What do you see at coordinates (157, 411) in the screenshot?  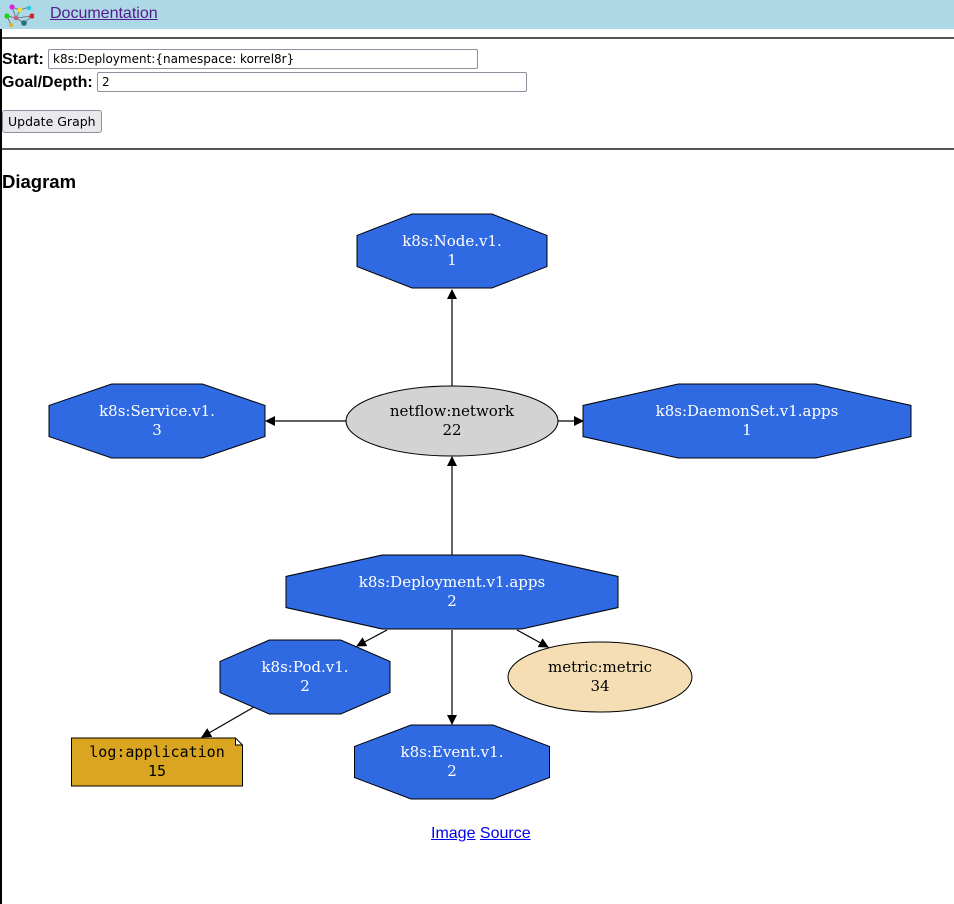 I see `node-label: k8s:Service.v1.` at bounding box center [157, 411].